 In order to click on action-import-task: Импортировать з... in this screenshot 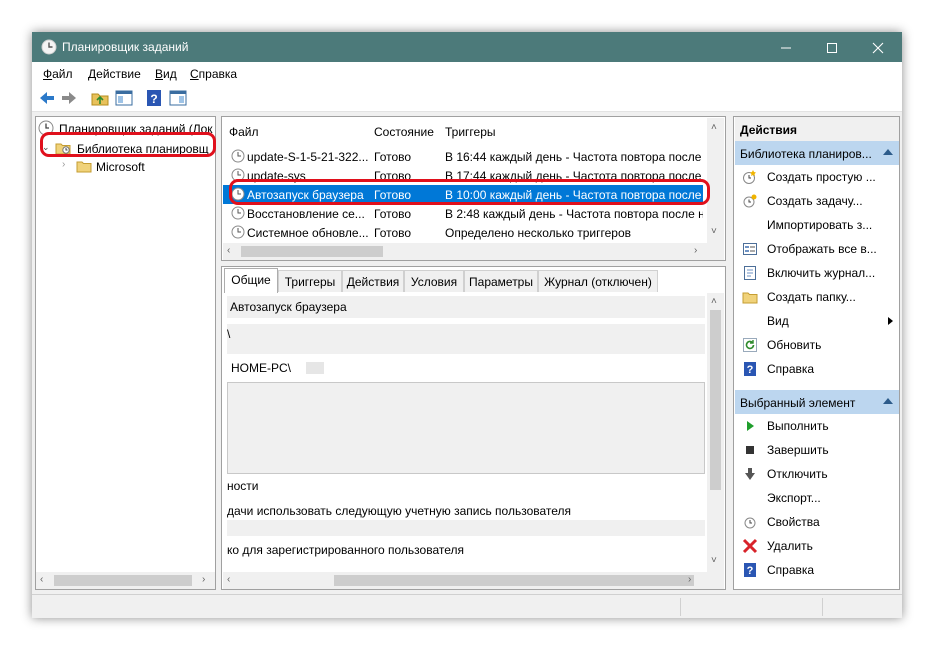, I will do `click(817, 225)`.